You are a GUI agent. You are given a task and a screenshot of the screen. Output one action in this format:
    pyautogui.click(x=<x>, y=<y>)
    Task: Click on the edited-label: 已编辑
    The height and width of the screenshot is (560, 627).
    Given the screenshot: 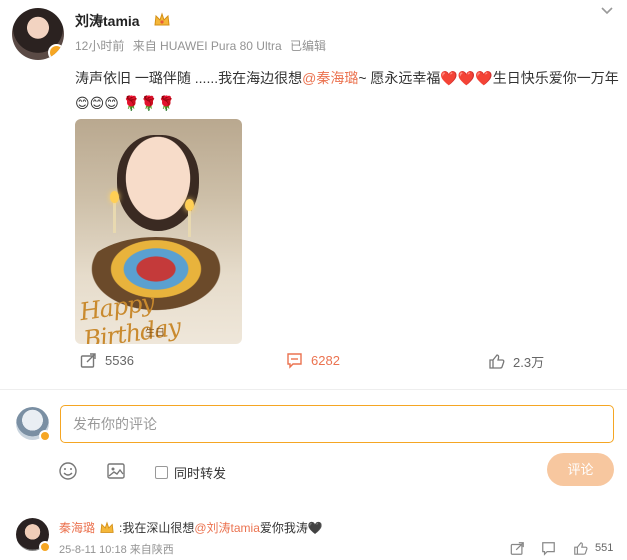 What is the action you would take?
    pyautogui.click(x=308, y=46)
    